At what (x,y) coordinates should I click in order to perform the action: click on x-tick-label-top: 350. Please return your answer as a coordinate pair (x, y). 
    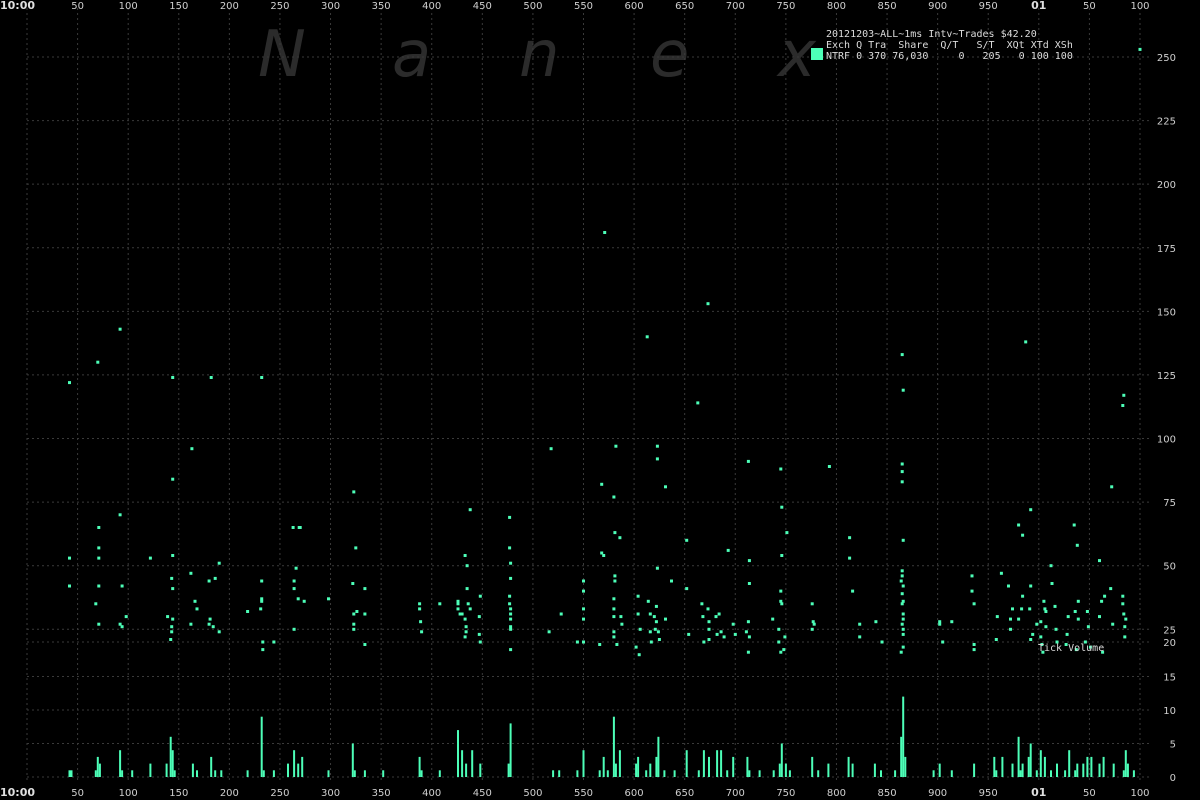
    Looking at the image, I should click on (381, 6).